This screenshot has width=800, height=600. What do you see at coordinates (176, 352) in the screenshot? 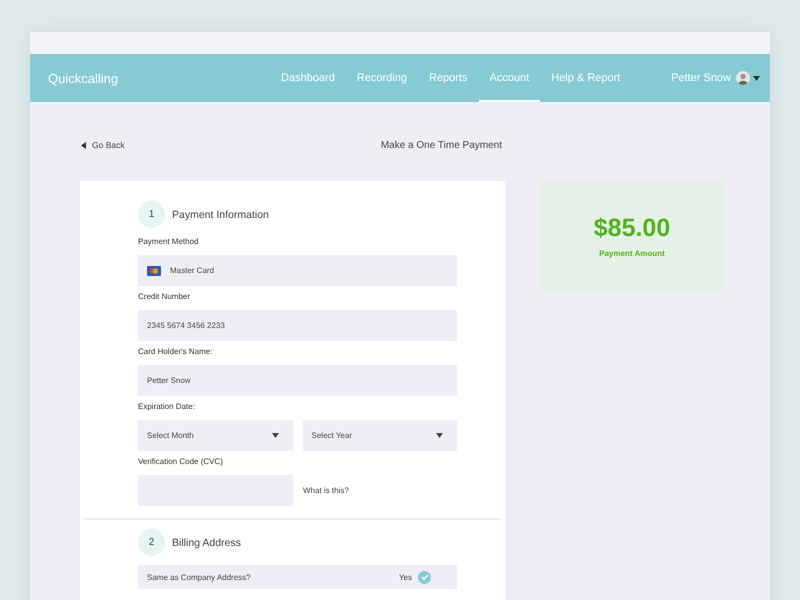
I see `field-label: Card Holder's Name:` at bounding box center [176, 352].